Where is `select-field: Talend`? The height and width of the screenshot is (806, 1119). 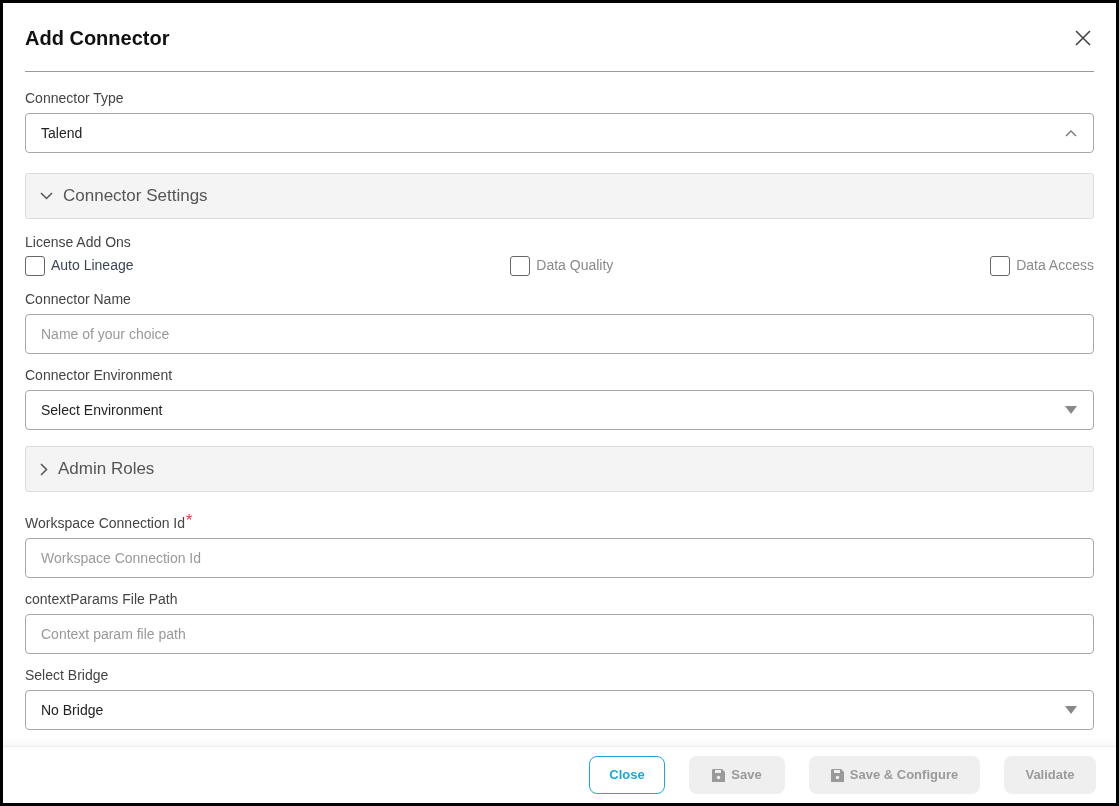
select-field: Talend is located at coordinates (559, 133).